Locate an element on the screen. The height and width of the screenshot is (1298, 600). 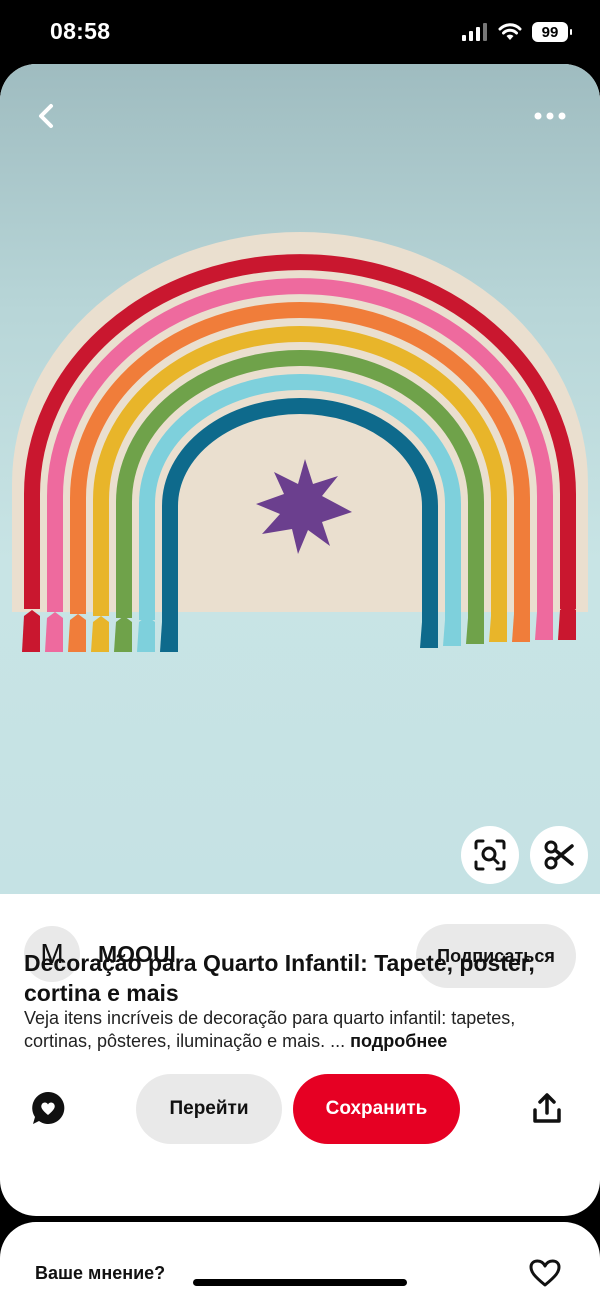
feedback-card: Ваше мнение? is located at coordinates (300, 1260).